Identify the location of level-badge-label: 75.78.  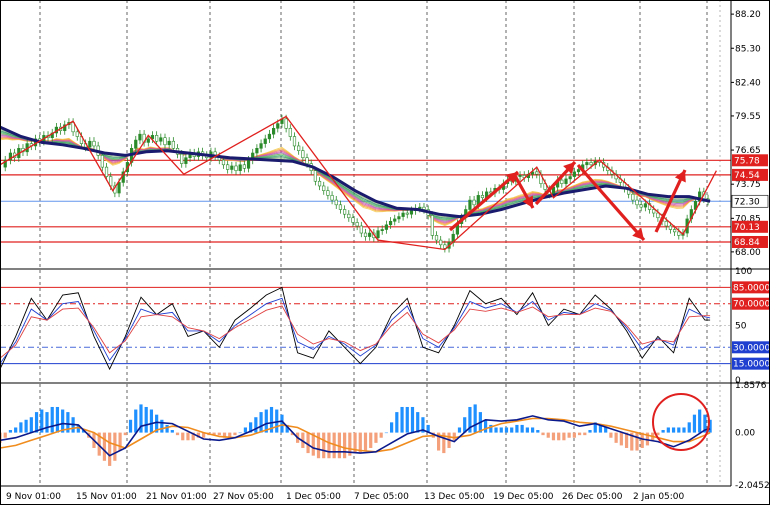
(747, 161).